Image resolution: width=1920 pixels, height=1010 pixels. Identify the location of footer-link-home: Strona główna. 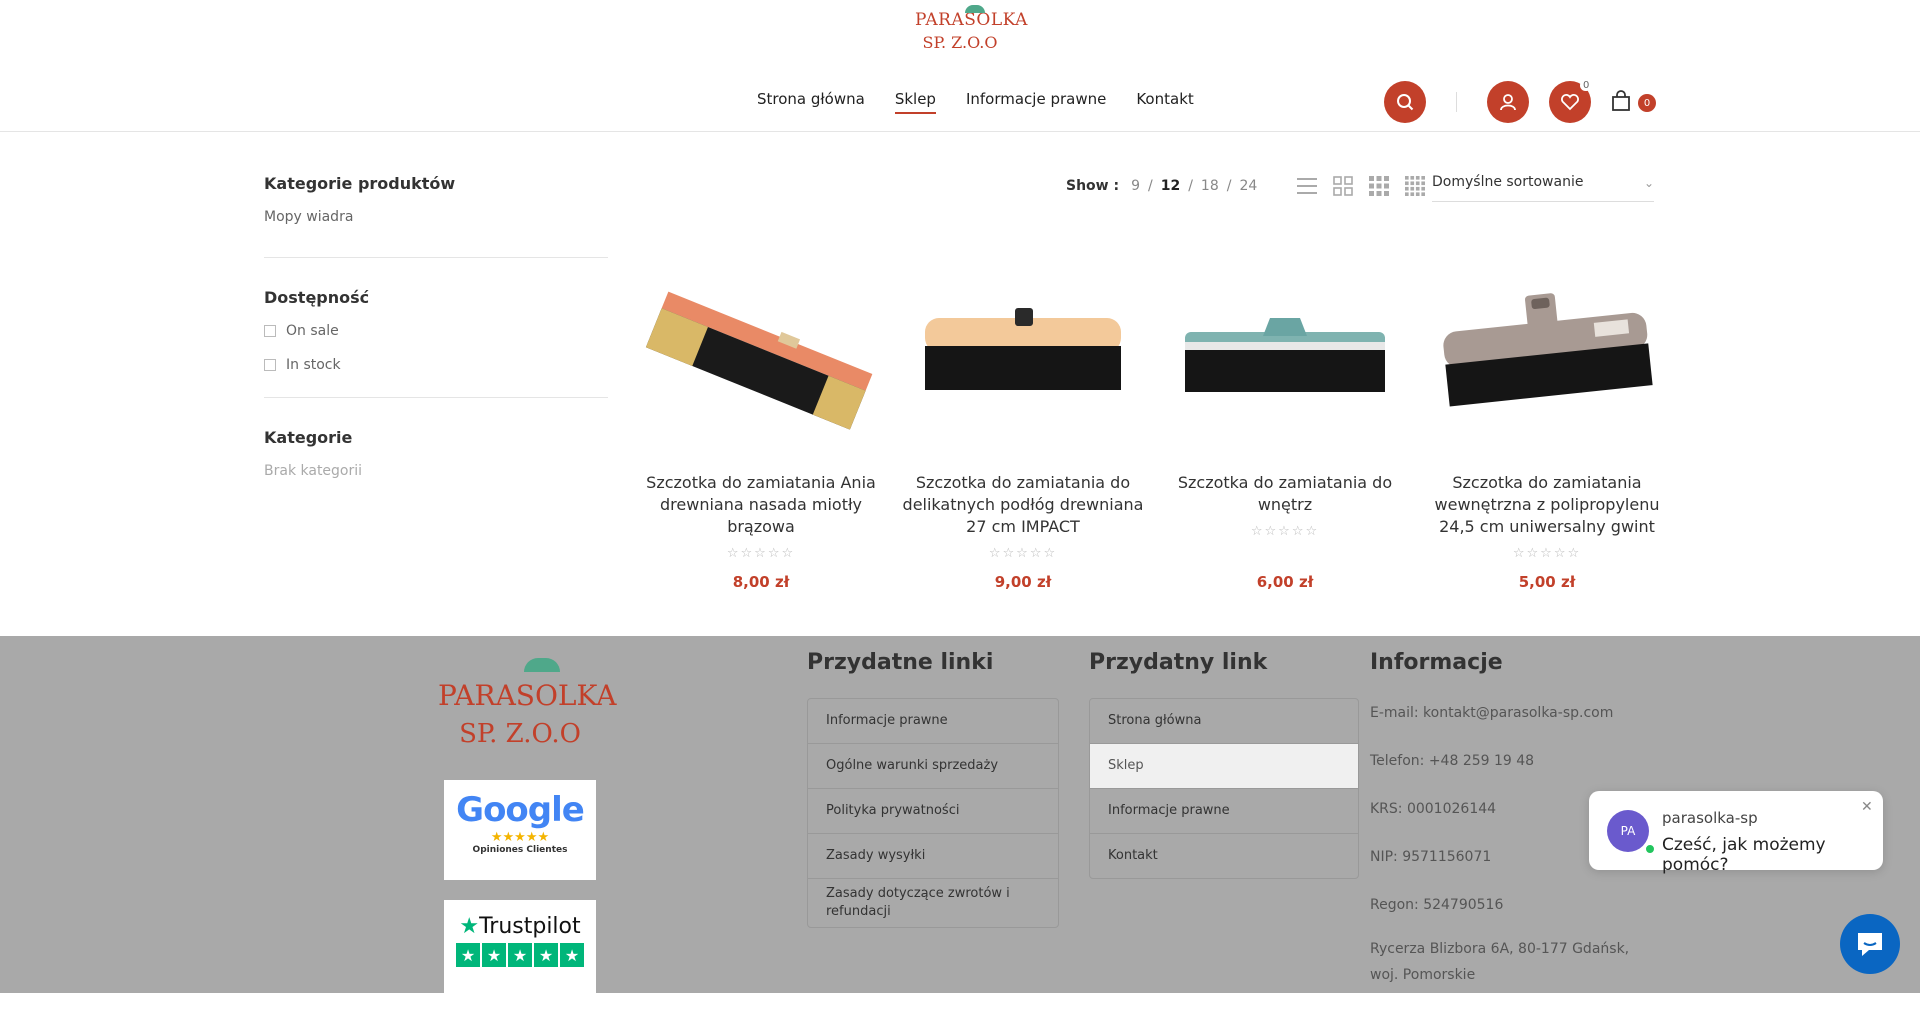
(1224, 721).